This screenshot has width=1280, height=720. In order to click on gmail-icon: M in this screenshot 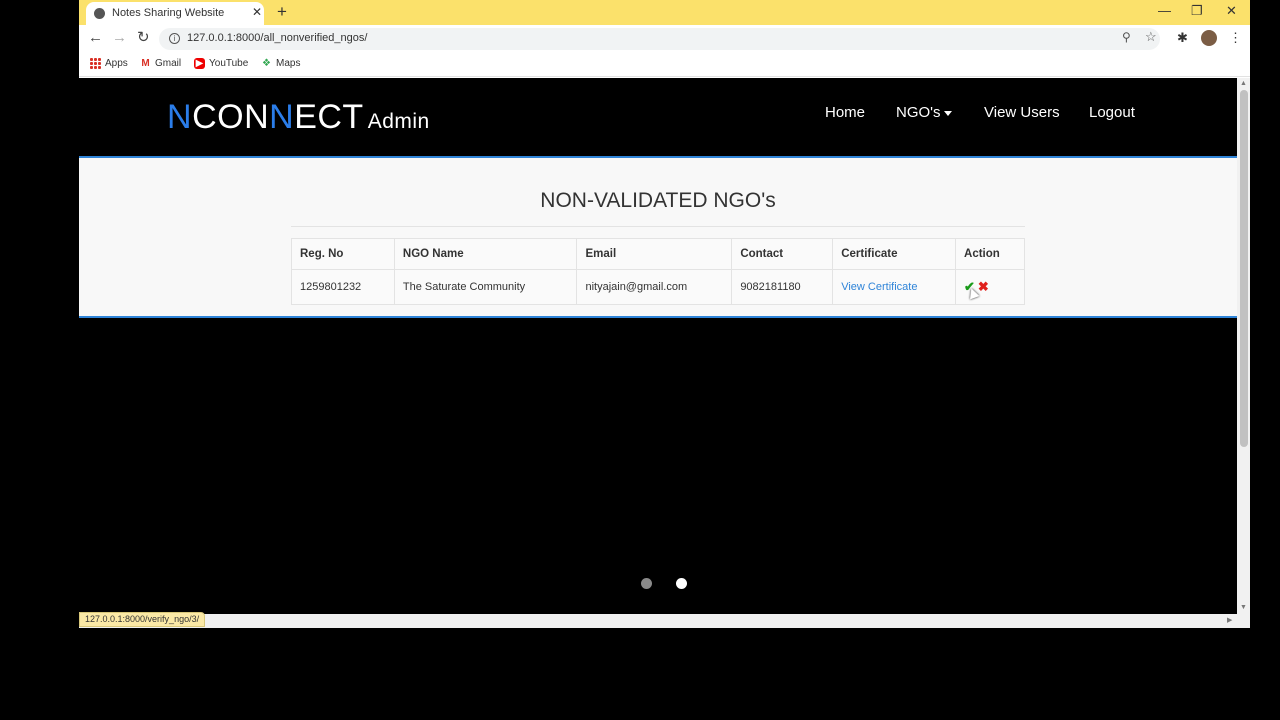, I will do `click(145, 63)`.